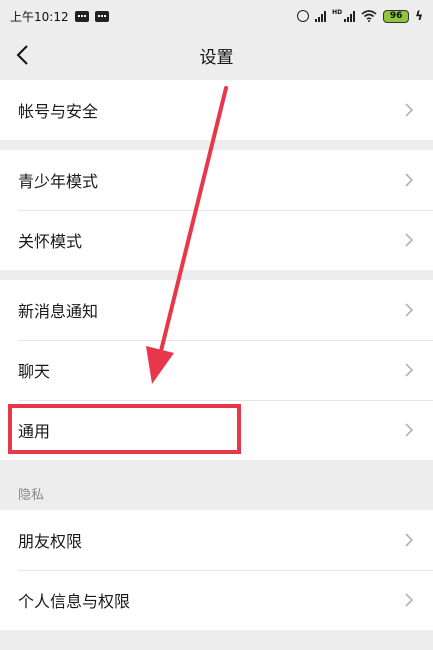 The width and height of the screenshot is (433, 650). Describe the element at coordinates (39, 16) in the screenshot. I see `status-time: 上午10:12` at that location.